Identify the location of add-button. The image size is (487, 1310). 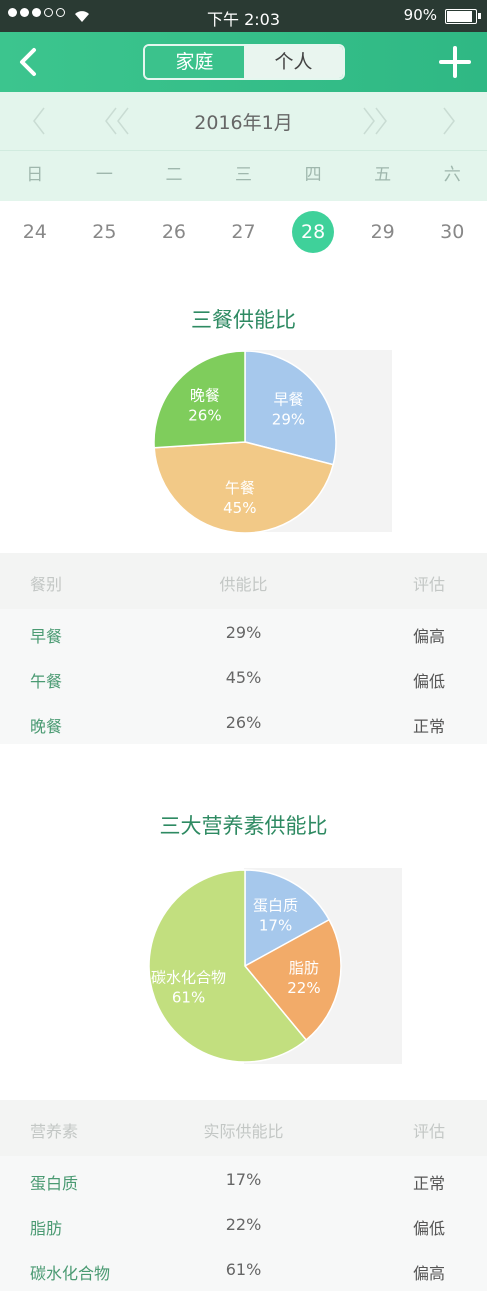
(455, 62).